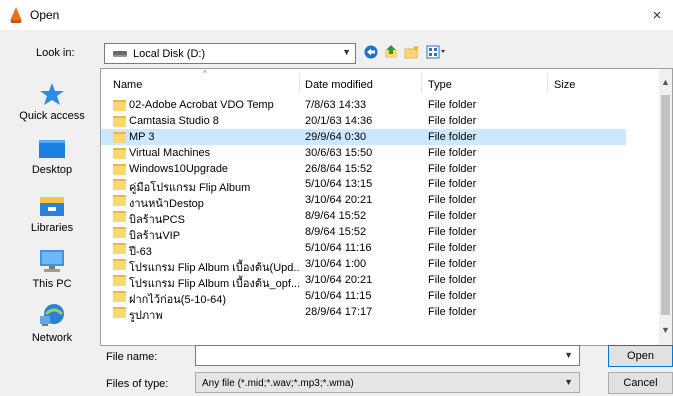 The image size is (673, 396). What do you see at coordinates (387, 382) in the screenshot?
I see `files-of-type-dropdown: Any file (*.mid;*.wav;*.mp3;*.wma) ▼` at bounding box center [387, 382].